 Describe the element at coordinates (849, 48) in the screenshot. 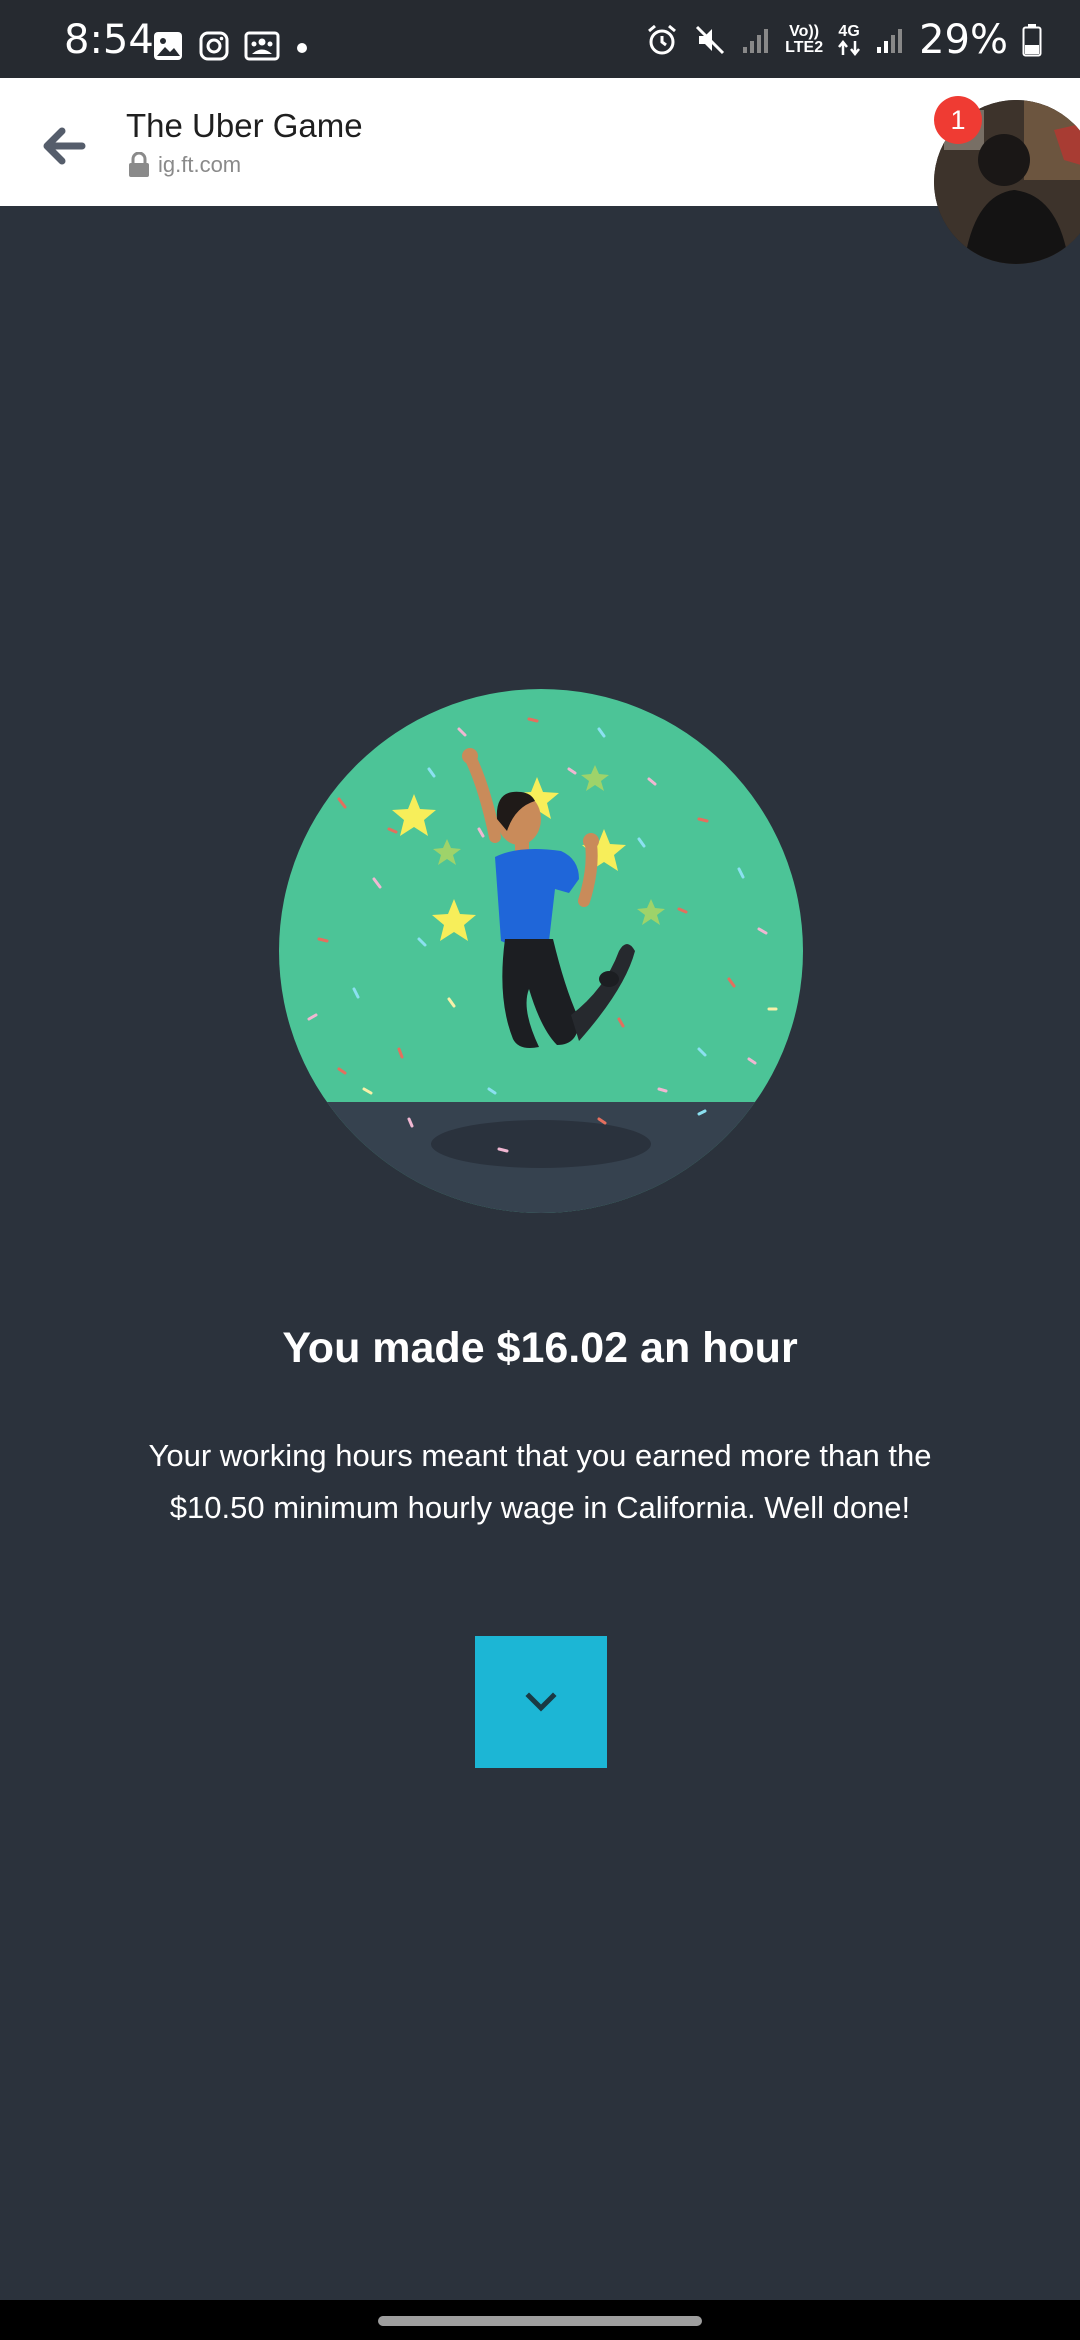

I see `data-transfer-icon` at that location.